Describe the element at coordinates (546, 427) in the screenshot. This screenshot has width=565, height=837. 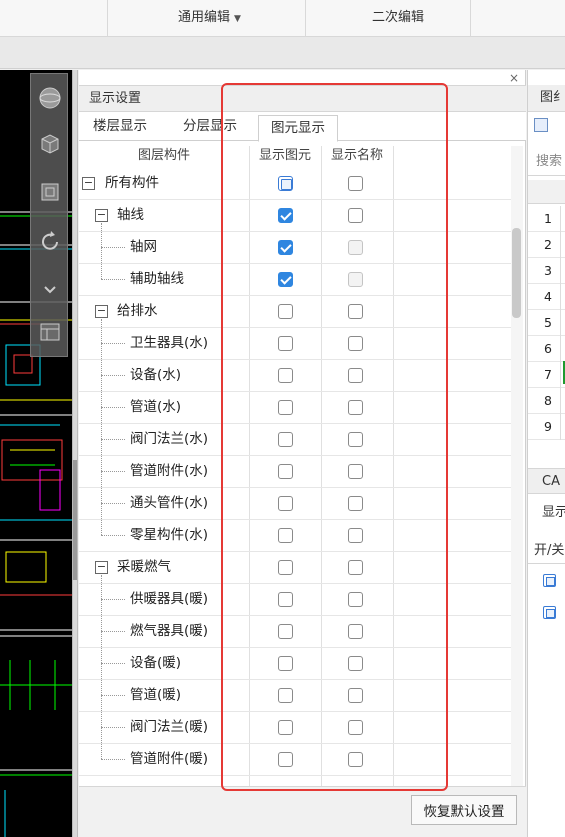
I see `drawing-table-row: 9` at that location.